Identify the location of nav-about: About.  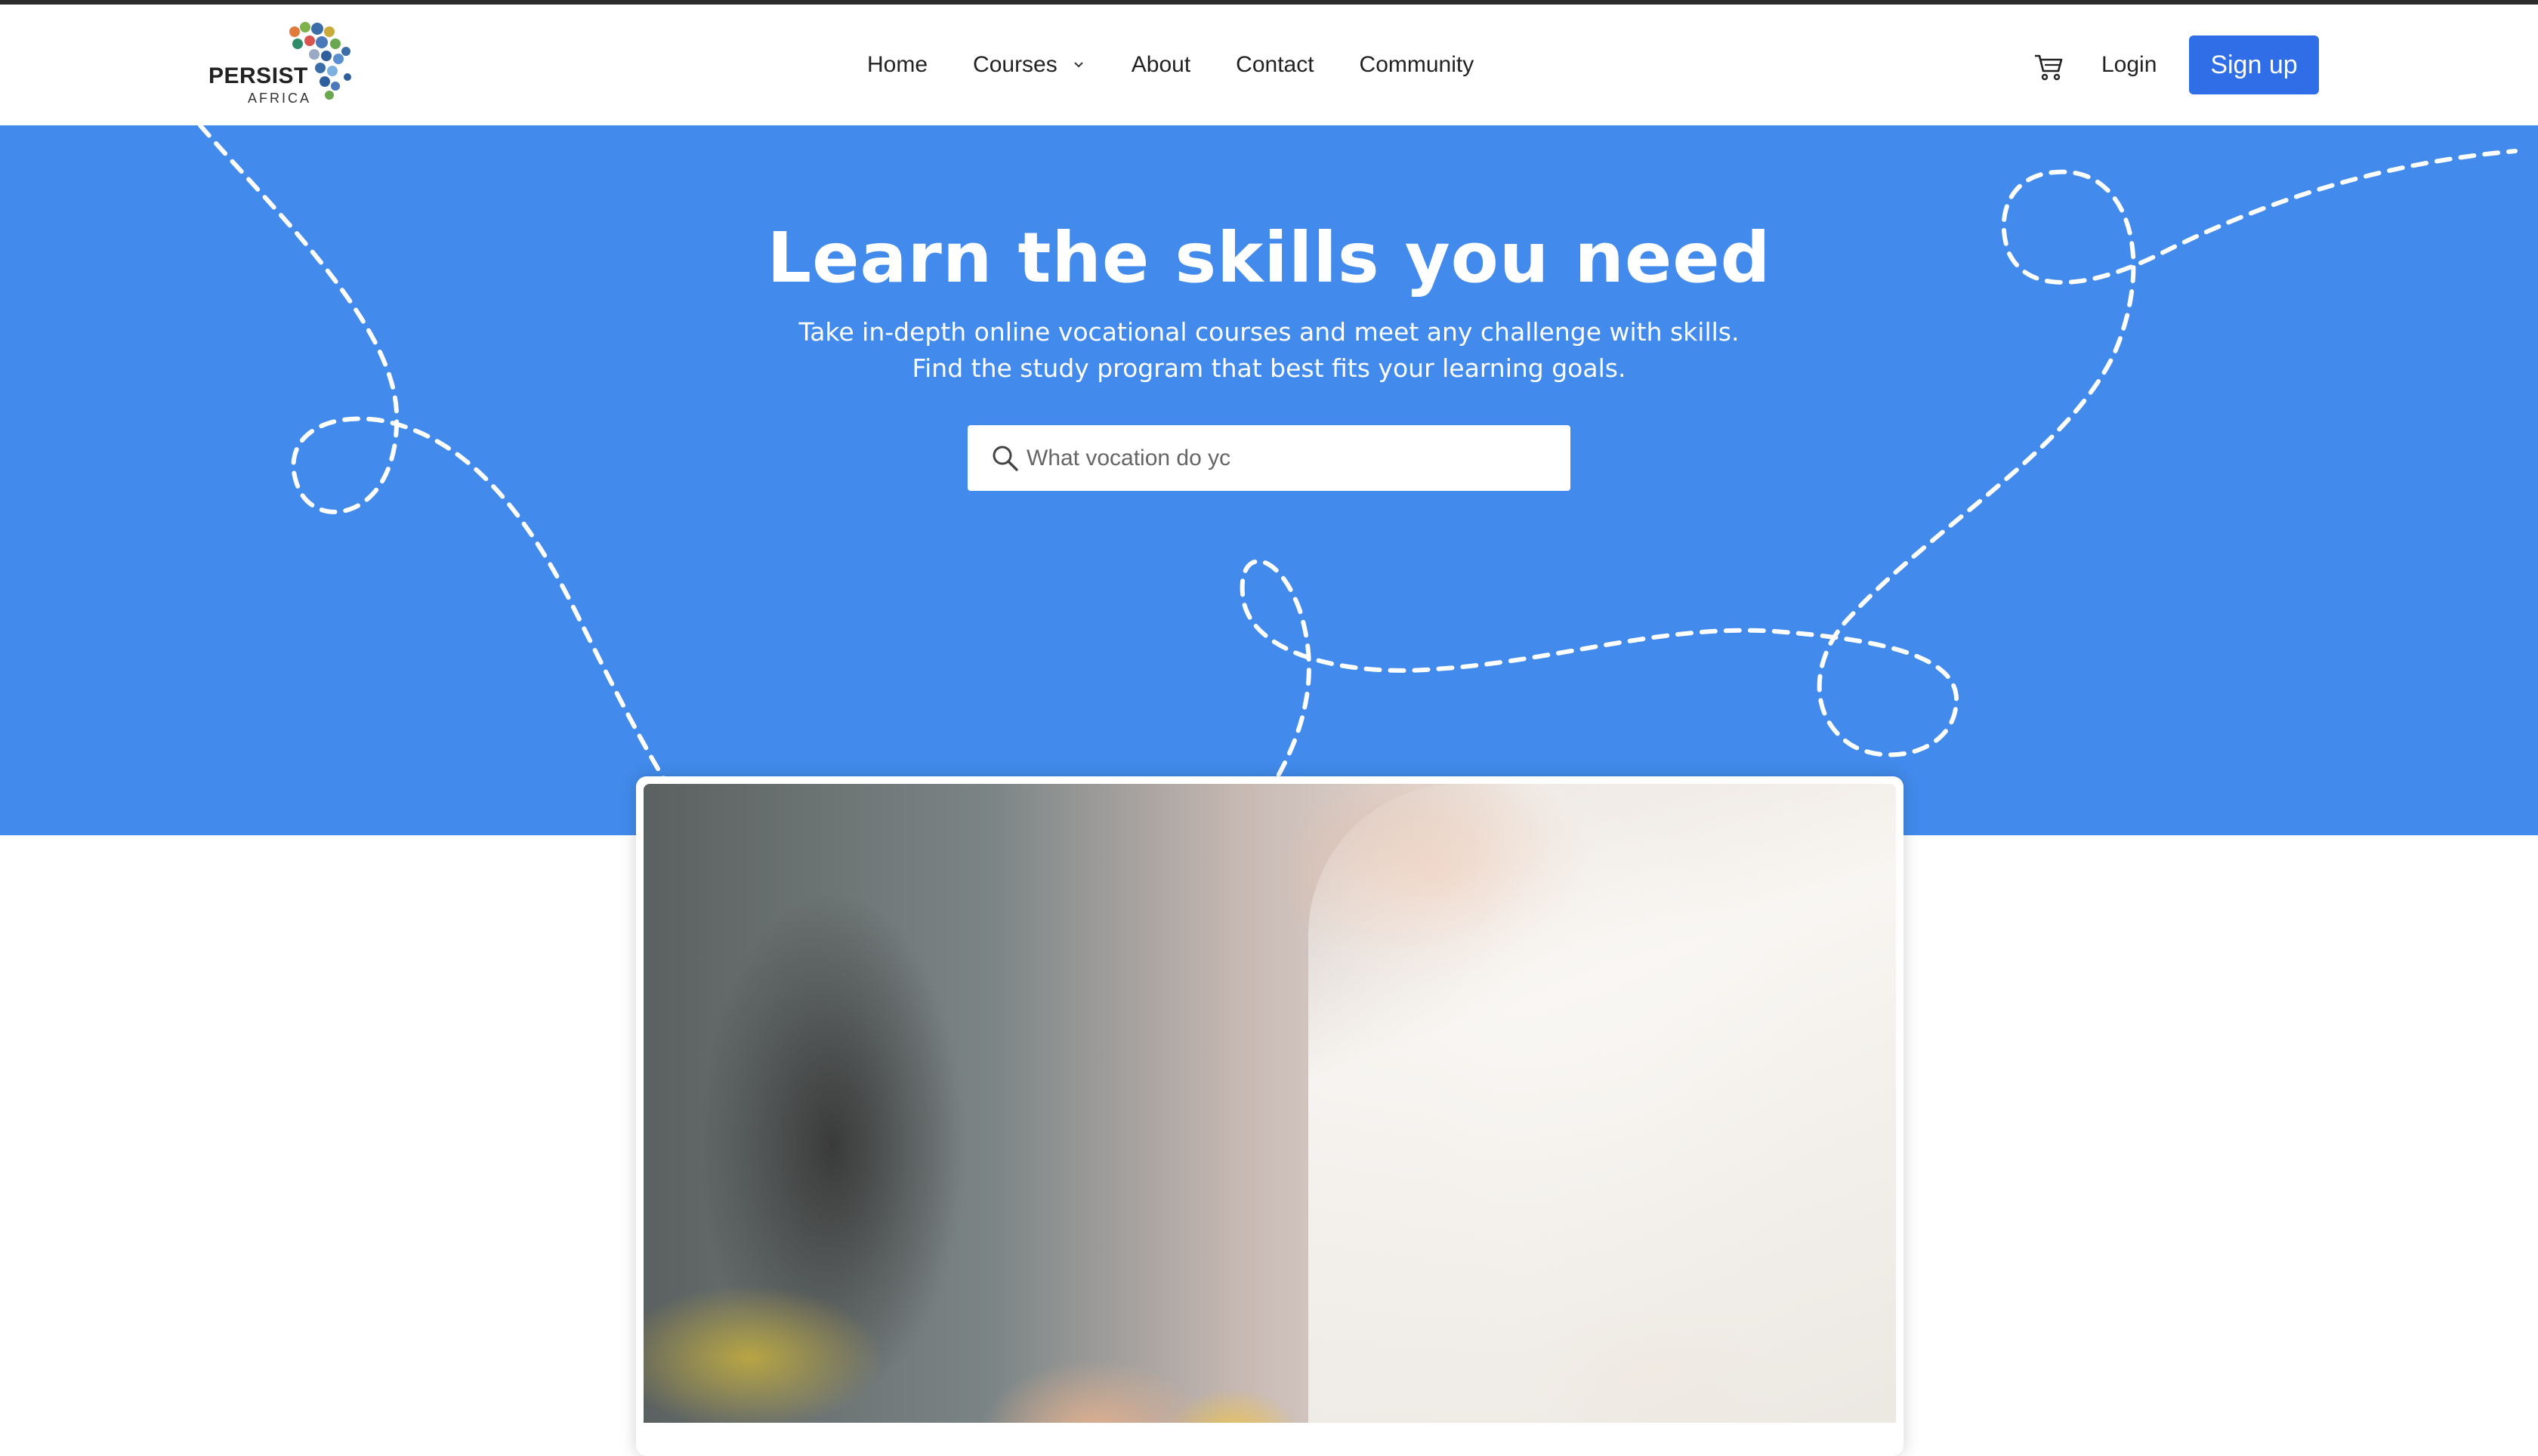
(1161, 65).